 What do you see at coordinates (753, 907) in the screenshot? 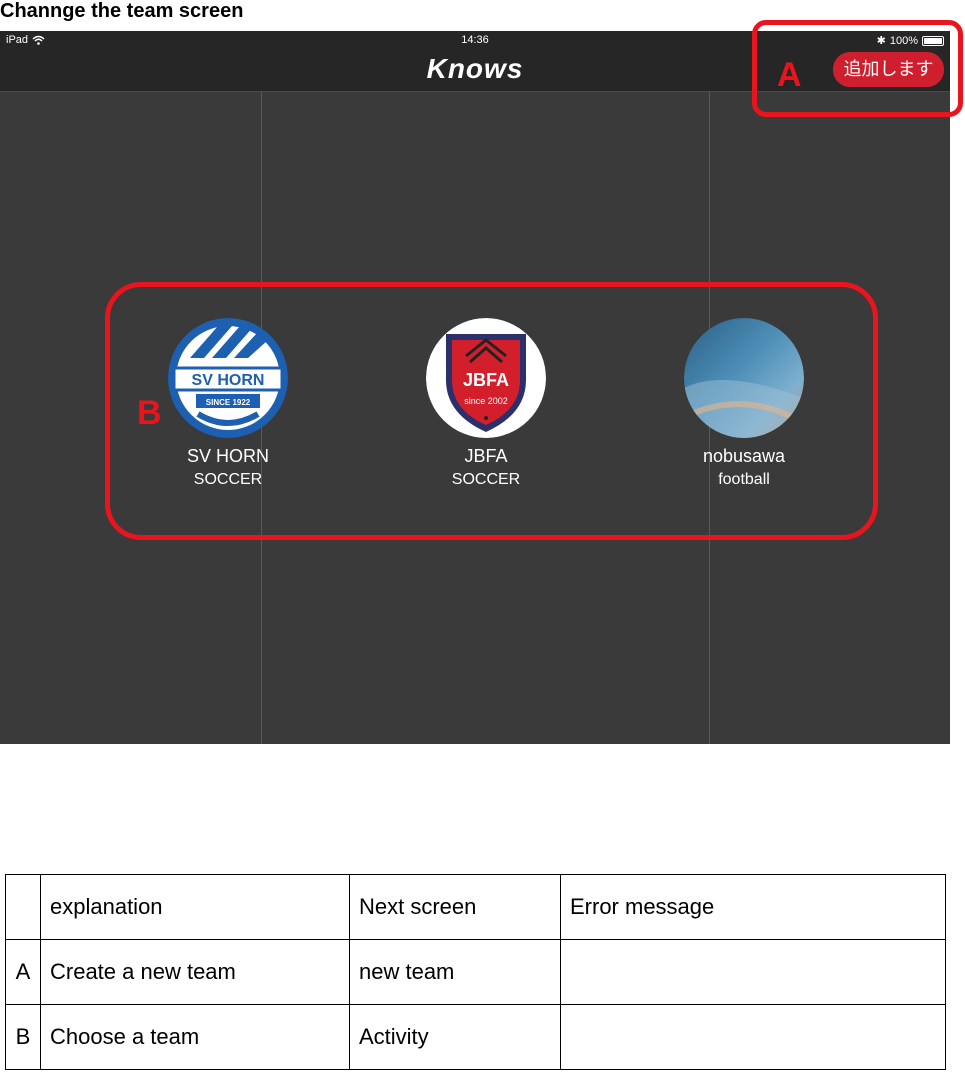
I see `table-header-cell: Error message` at bounding box center [753, 907].